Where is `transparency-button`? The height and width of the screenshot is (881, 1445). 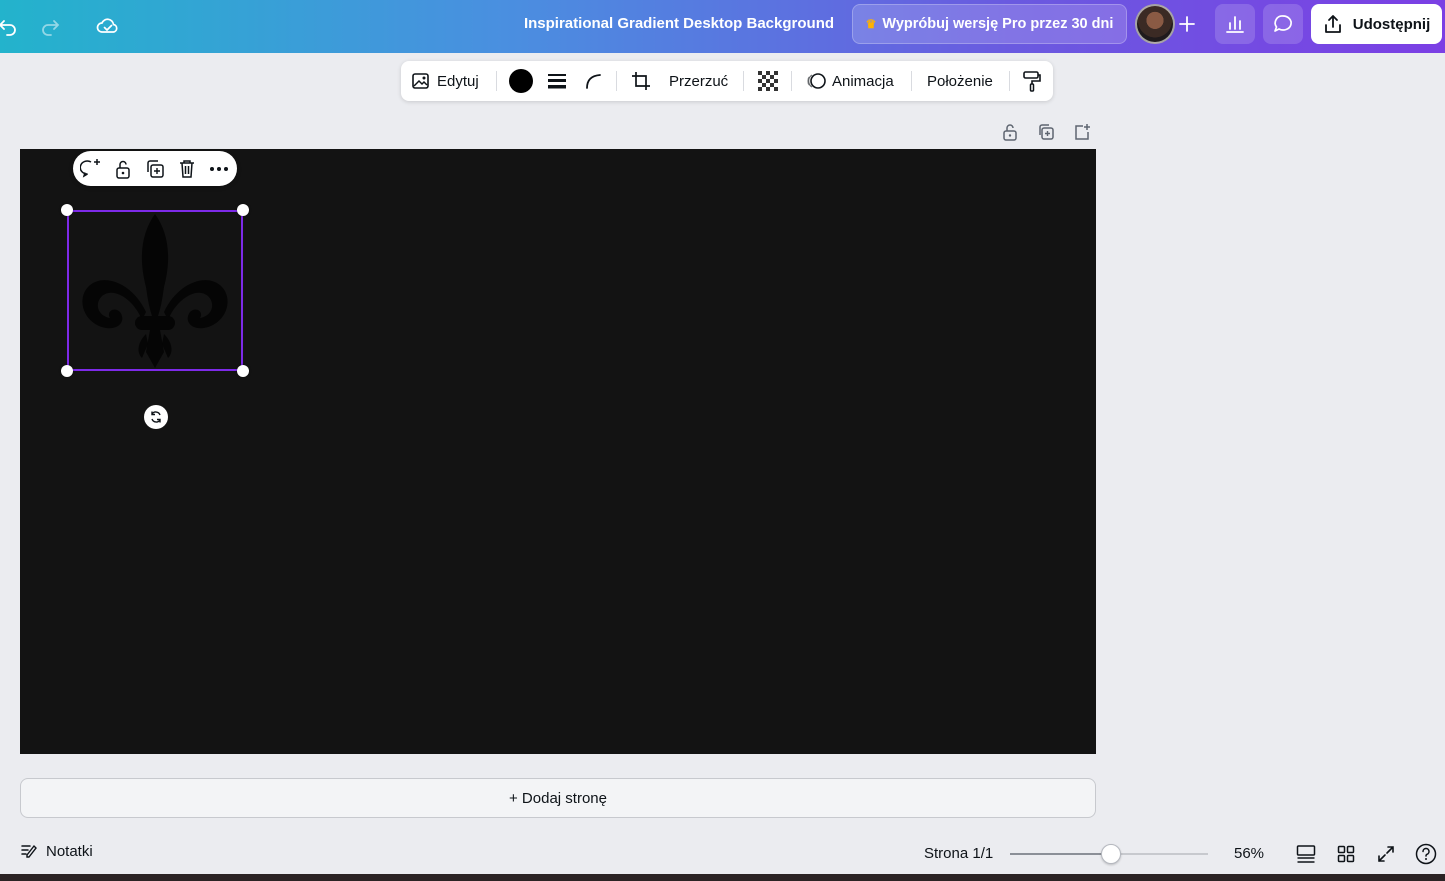 transparency-button is located at coordinates (768, 81).